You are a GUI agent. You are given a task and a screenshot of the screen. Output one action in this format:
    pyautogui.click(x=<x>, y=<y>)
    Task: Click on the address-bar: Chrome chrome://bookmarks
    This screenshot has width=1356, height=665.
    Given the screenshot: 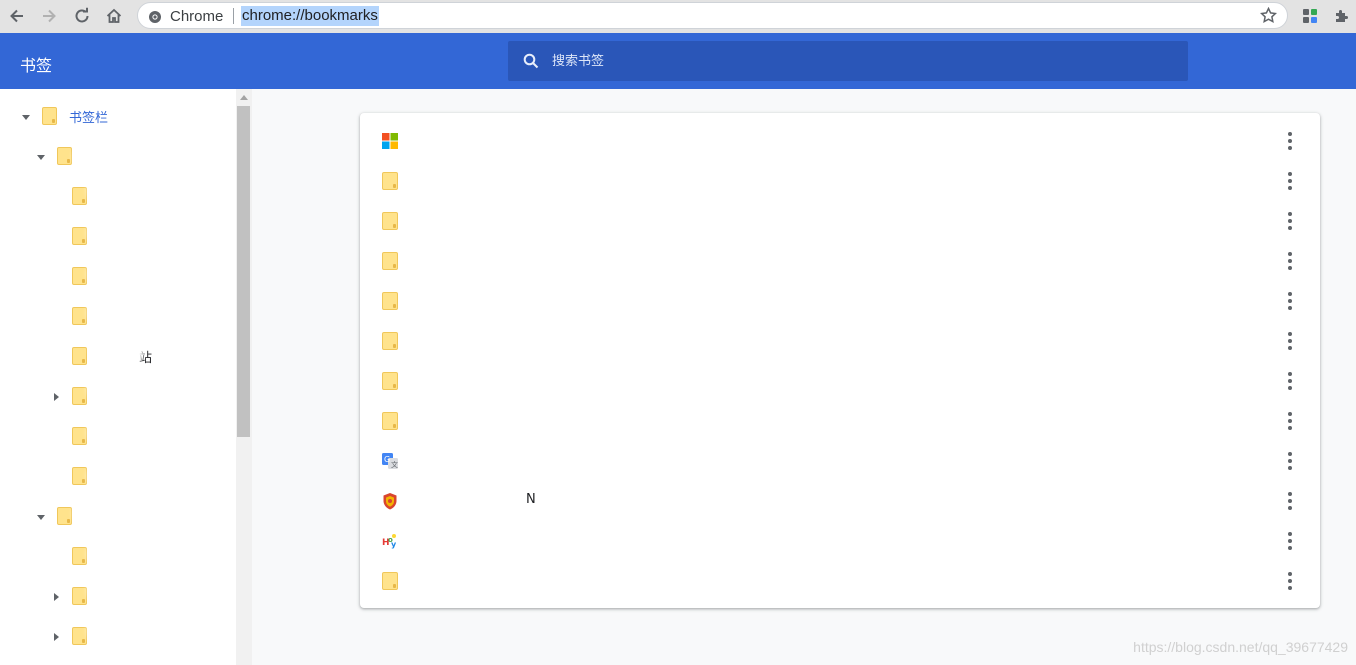 What is the action you would take?
    pyautogui.click(x=712, y=15)
    